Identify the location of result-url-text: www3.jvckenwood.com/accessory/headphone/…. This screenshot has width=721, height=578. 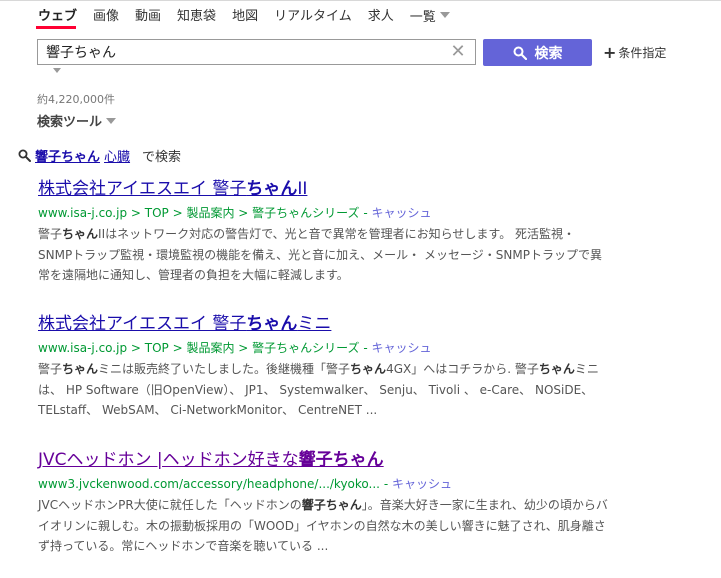
(209, 484).